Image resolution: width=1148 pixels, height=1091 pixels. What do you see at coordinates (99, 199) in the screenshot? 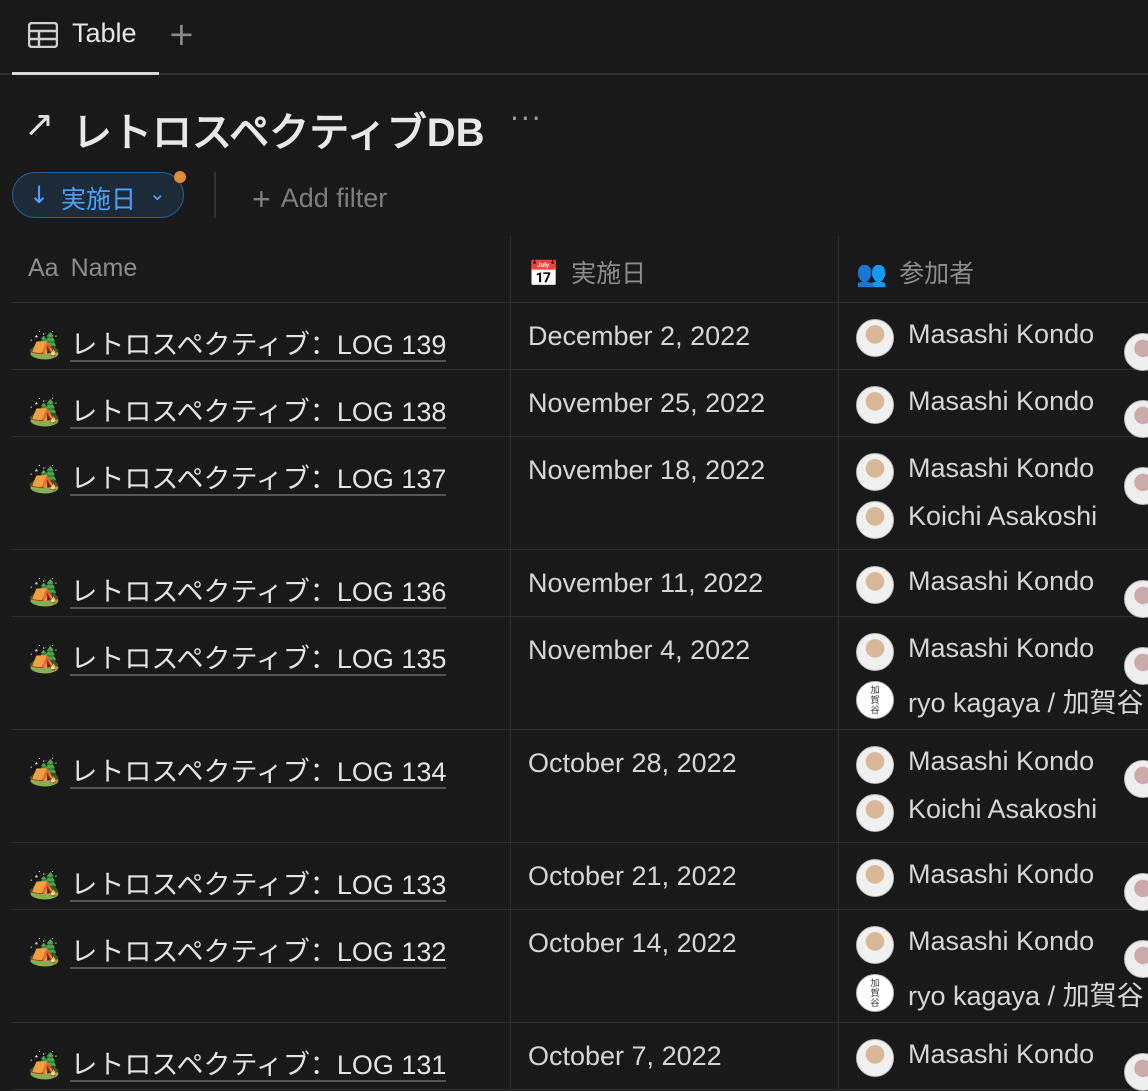
I see `sort-label: 実施日` at bounding box center [99, 199].